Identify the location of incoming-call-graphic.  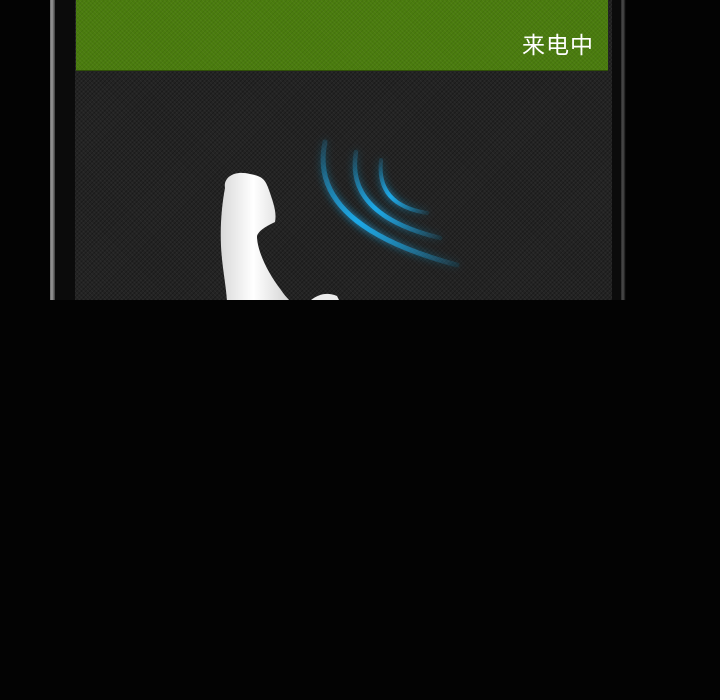
(340, 219).